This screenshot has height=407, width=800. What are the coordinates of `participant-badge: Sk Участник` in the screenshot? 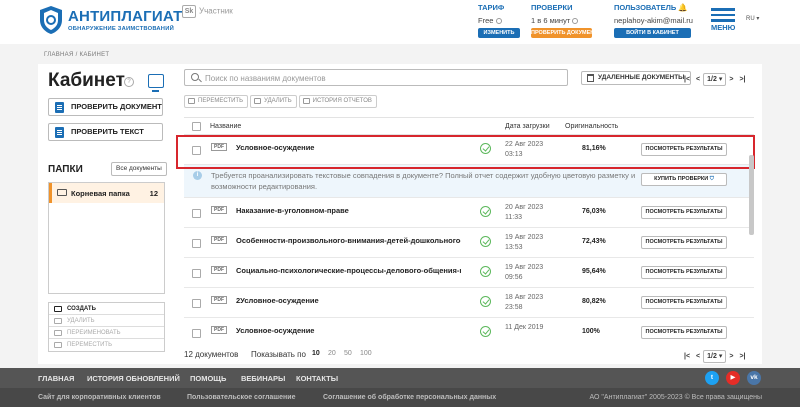 It's located at (207, 11).